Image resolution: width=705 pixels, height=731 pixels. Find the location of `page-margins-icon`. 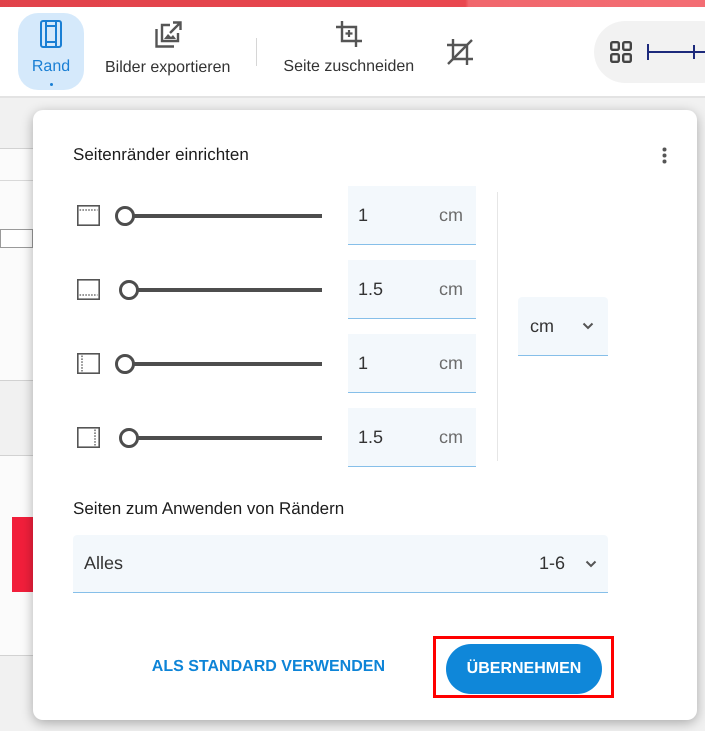

page-margins-icon is located at coordinates (51, 34).